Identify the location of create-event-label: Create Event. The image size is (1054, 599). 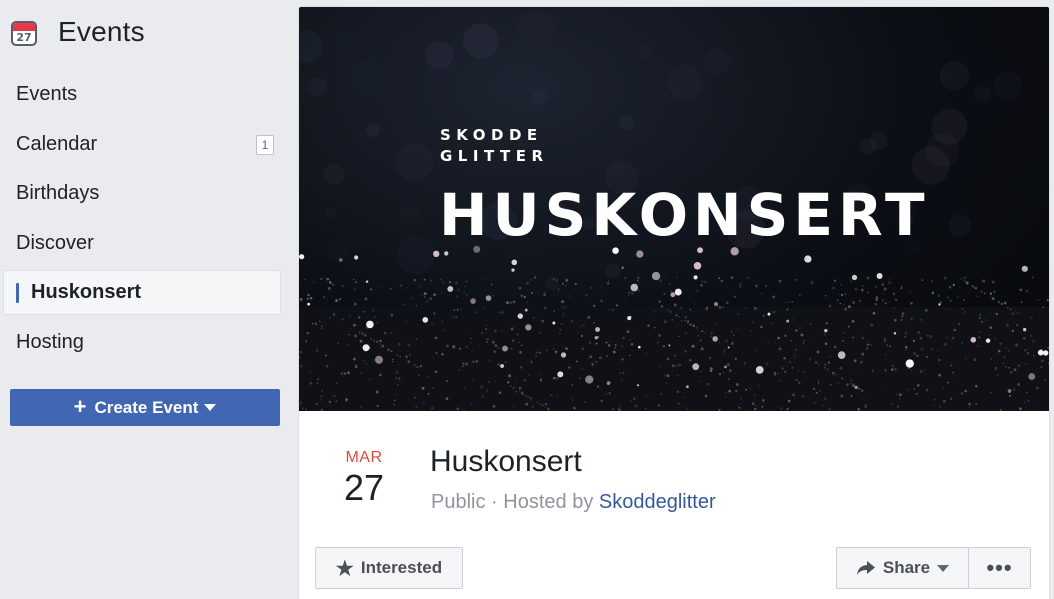
(146, 407).